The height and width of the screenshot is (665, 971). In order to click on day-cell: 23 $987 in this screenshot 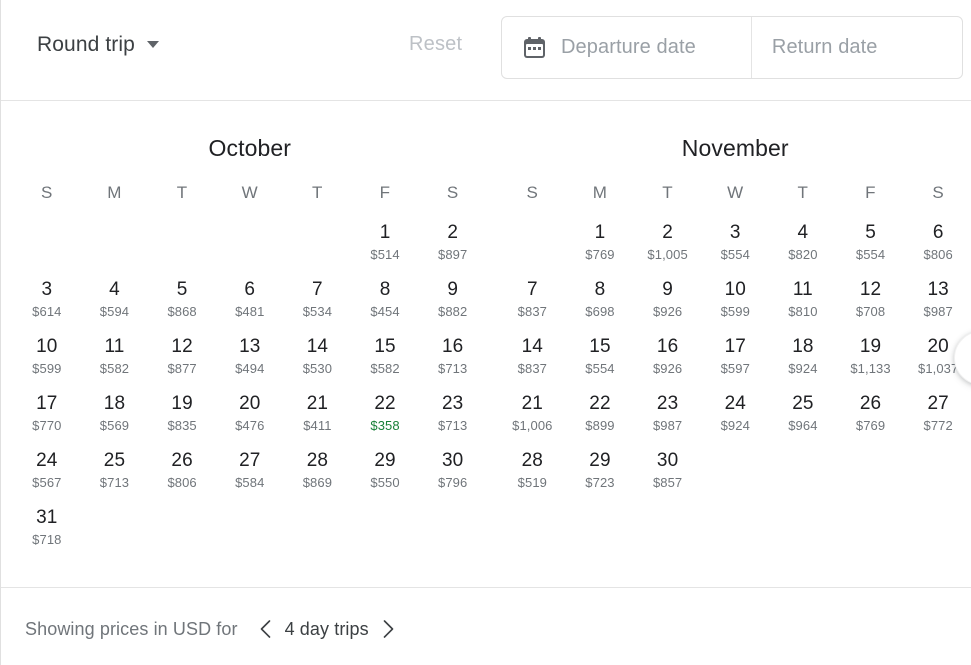, I will do `click(668, 418)`.